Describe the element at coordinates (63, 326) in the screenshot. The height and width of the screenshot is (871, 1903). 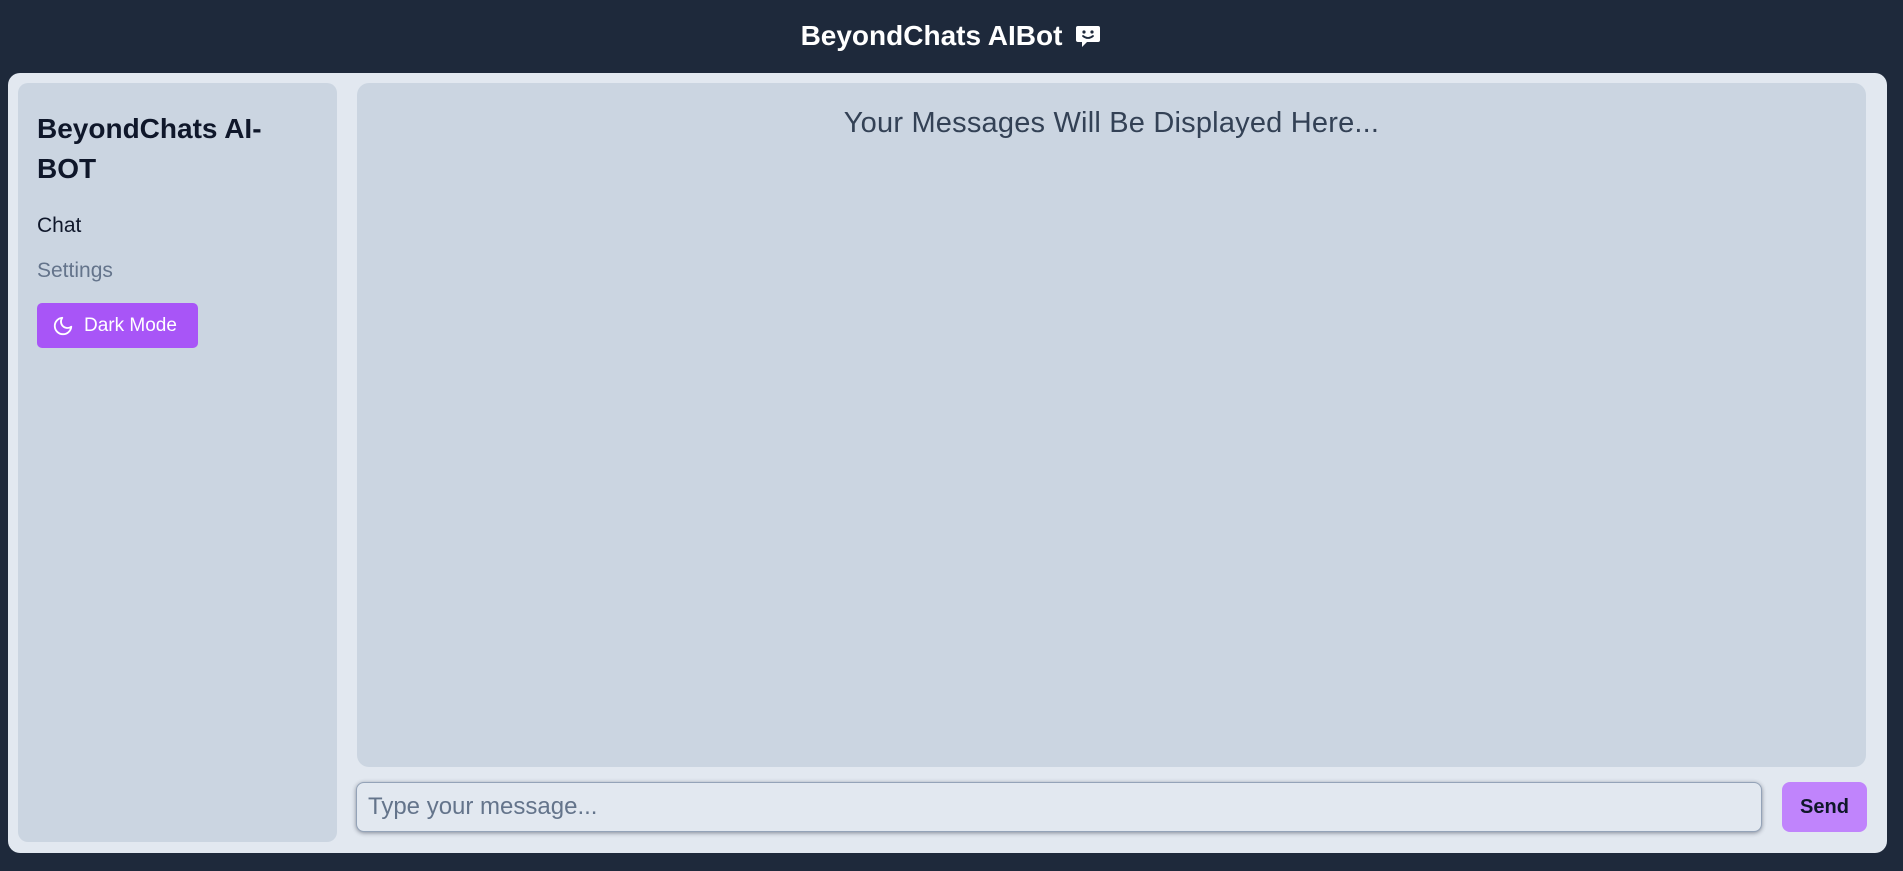
I see `moon-icon` at that location.